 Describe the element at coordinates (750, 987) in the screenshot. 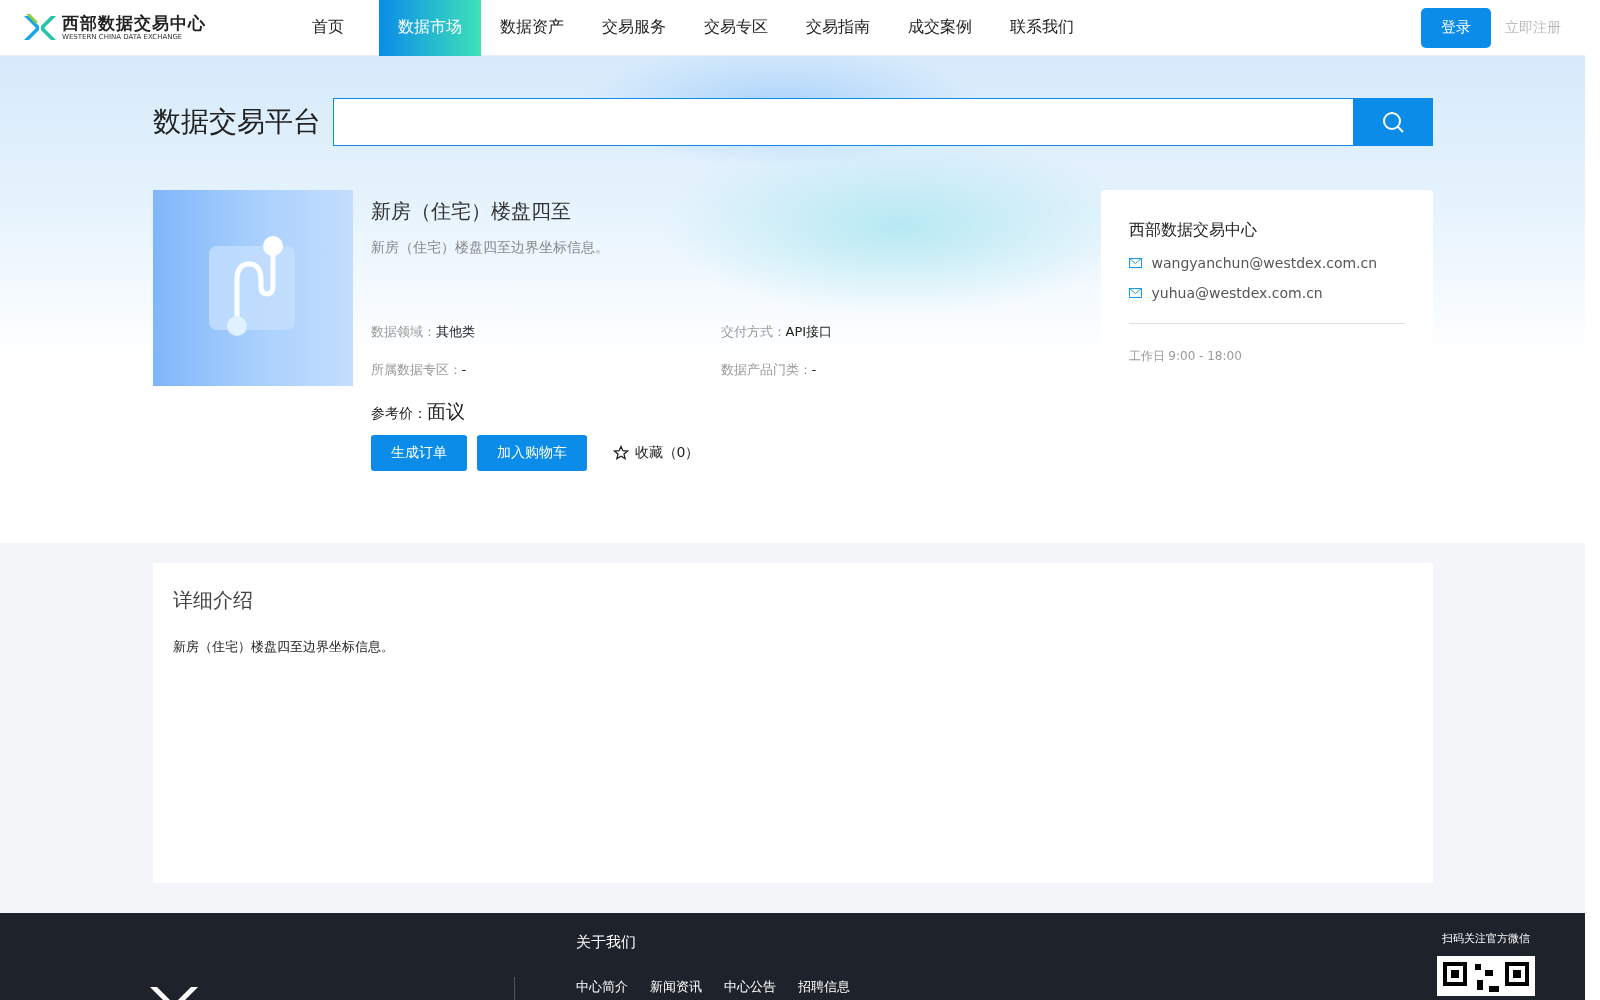

I see `footer-link: 中心公告` at that location.